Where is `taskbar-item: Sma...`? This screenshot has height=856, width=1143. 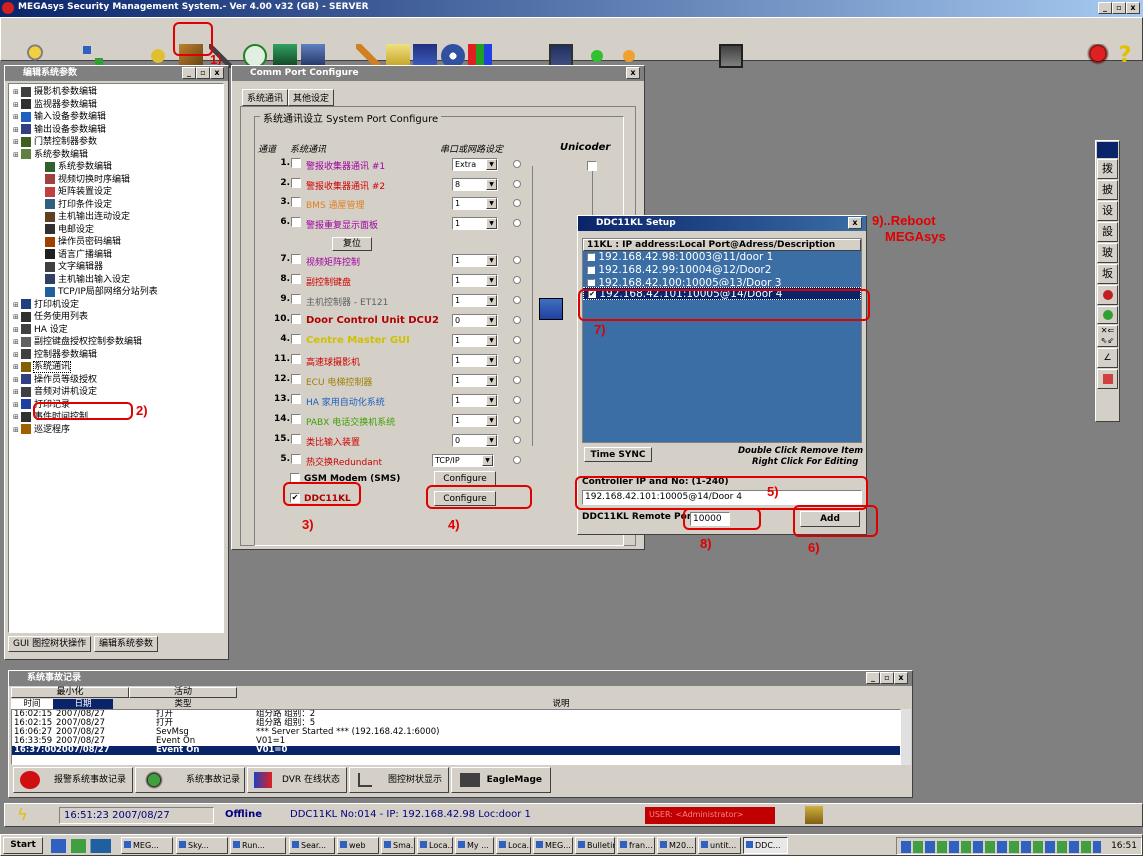 taskbar-item: Sma... is located at coordinates (398, 845).